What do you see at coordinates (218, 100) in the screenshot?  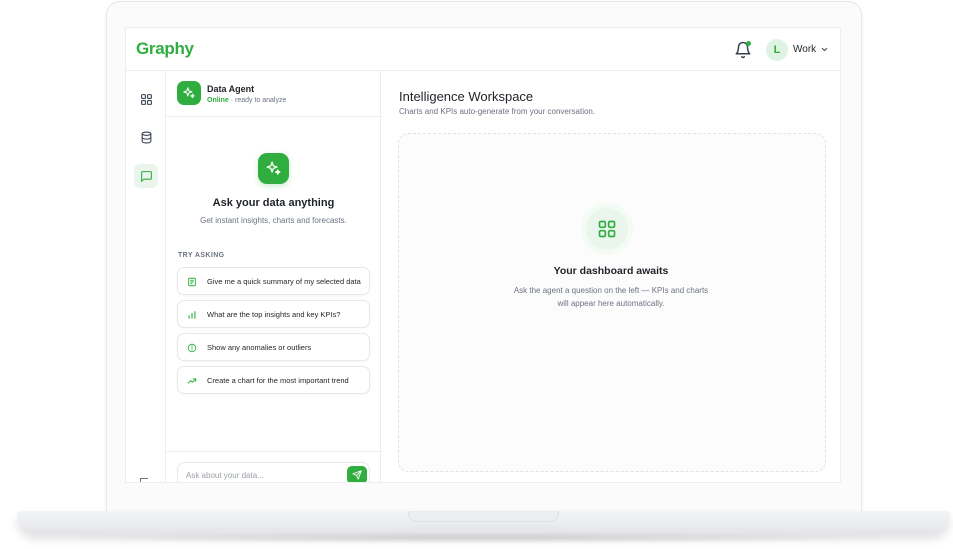 I see `status-online: Online` at bounding box center [218, 100].